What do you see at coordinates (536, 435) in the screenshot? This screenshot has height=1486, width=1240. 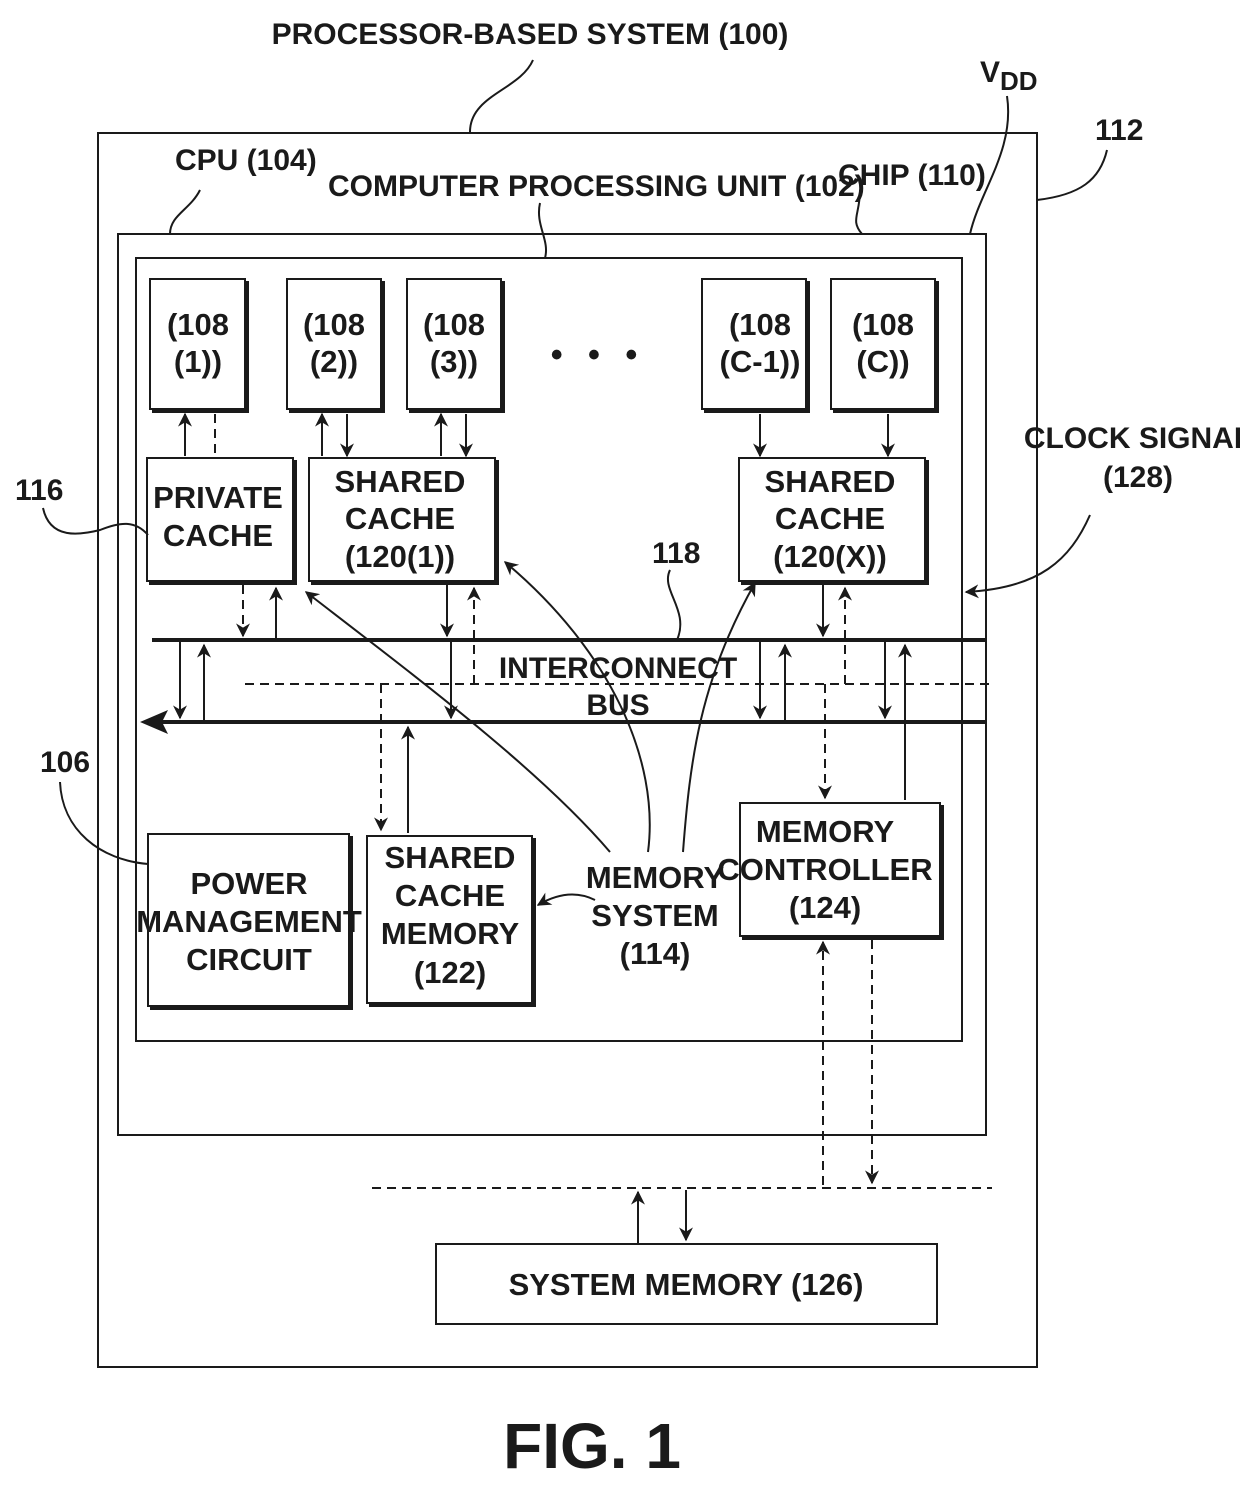 I see `core-cache-arrows` at bounding box center [536, 435].